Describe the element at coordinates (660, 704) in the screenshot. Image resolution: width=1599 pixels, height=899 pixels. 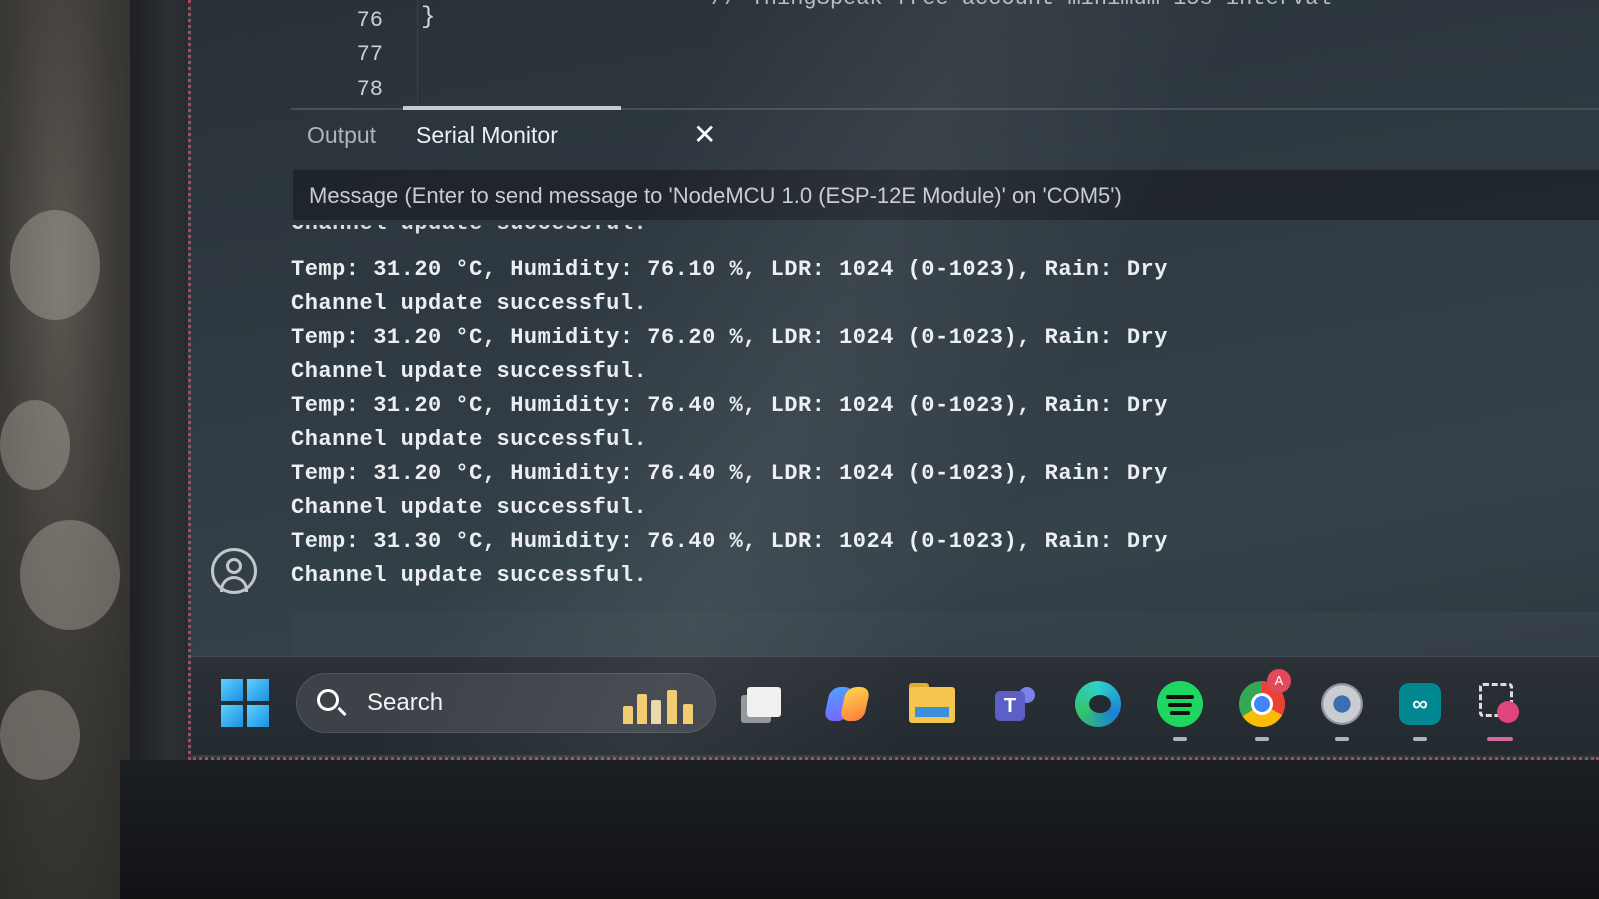
I see `search-highlight-icon` at that location.